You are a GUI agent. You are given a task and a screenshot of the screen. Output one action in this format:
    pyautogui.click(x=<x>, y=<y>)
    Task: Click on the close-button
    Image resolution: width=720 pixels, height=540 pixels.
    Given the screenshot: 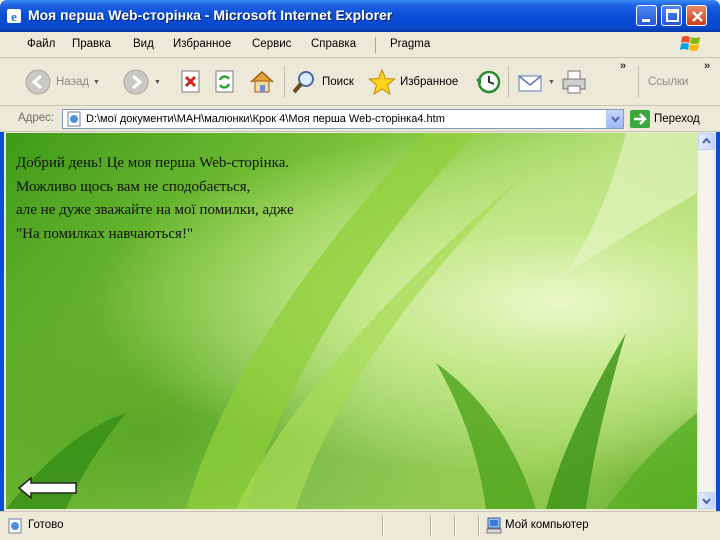 What is the action you would take?
    pyautogui.click(x=696, y=15)
    